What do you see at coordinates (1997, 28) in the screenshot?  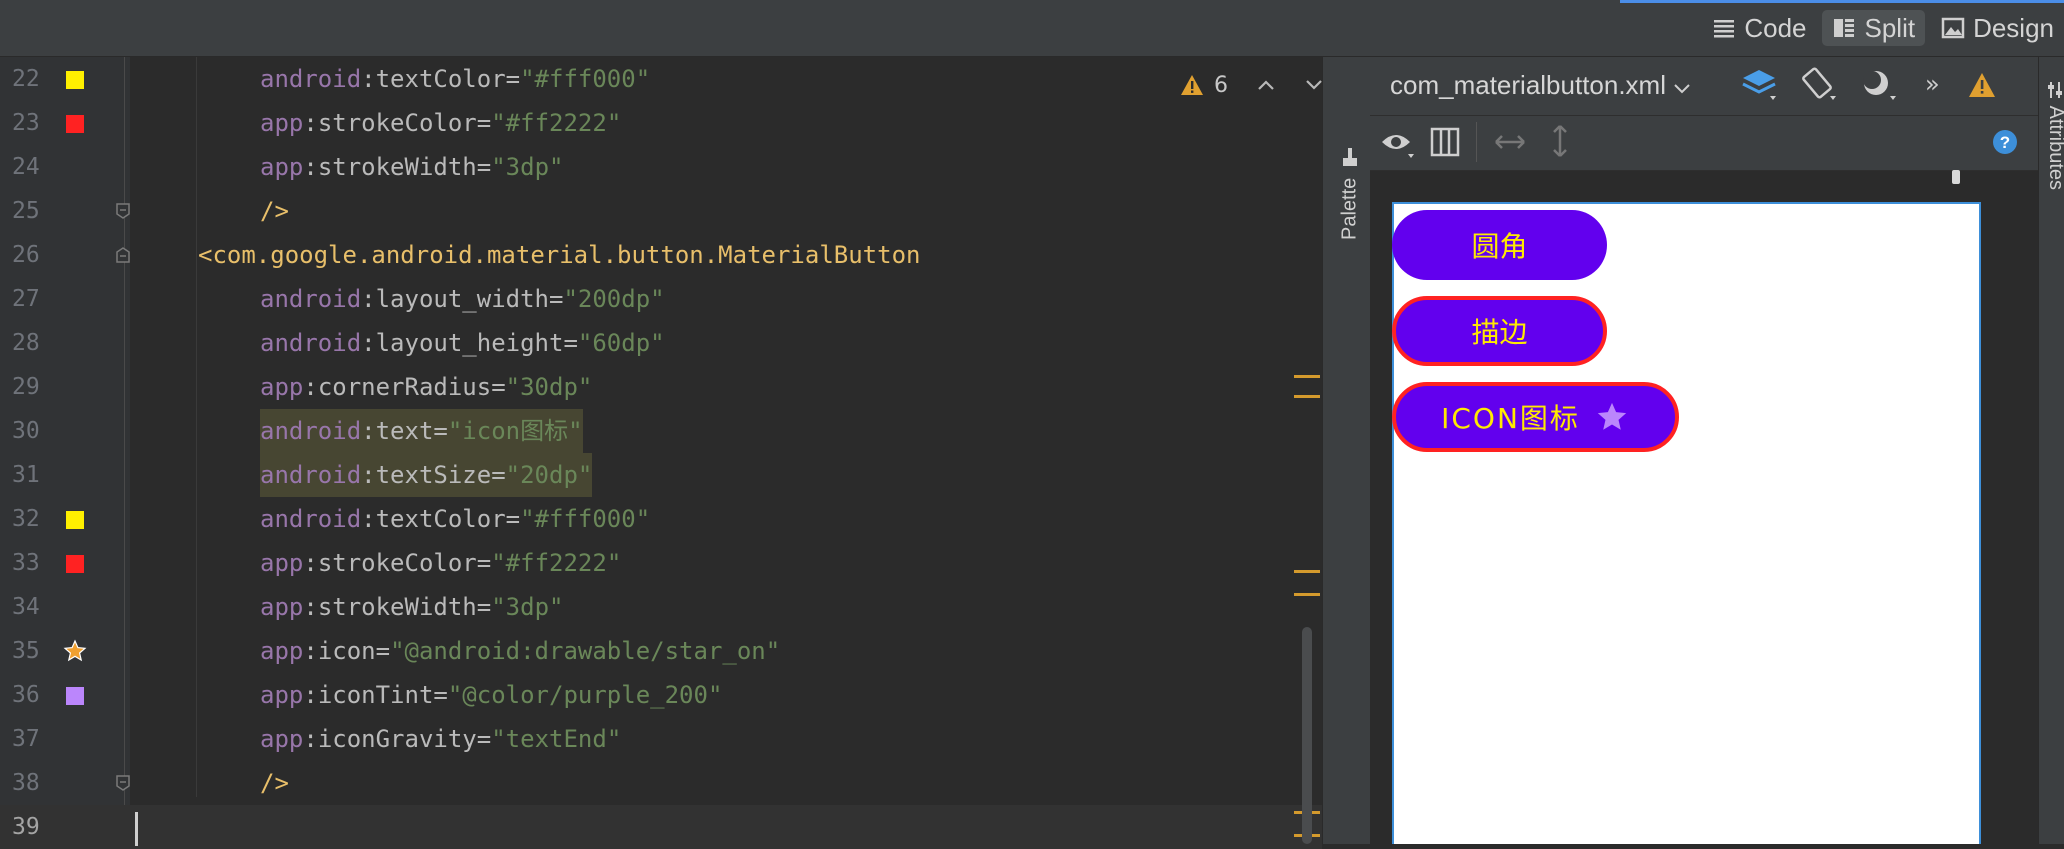 I see `design-view-button: Design` at bounding box center [1997, 28].